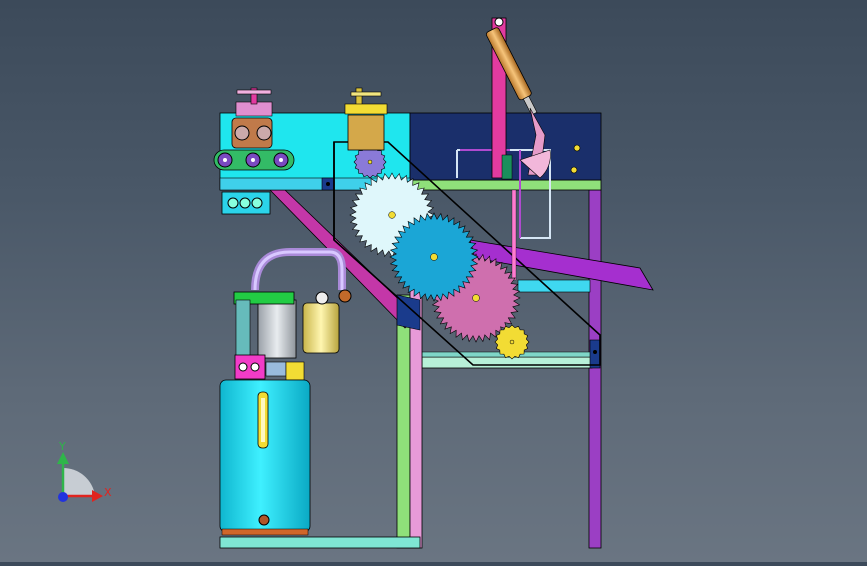 This screenshot has width=867, height=566. Describe the element at coordinates (321, 328) in the screenshot. I see `filter-canister` at that location.